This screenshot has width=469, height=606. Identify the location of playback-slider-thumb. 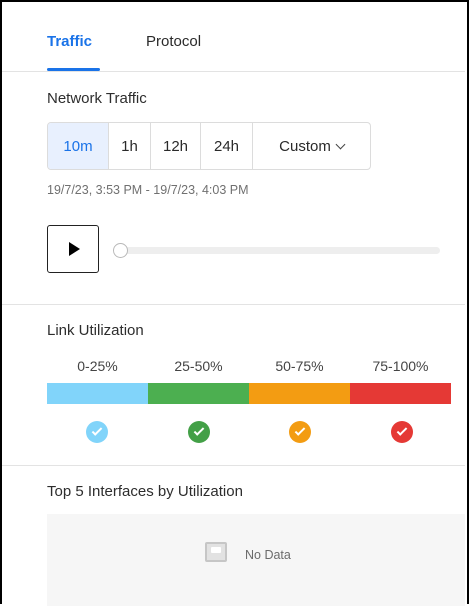
(120, 250).